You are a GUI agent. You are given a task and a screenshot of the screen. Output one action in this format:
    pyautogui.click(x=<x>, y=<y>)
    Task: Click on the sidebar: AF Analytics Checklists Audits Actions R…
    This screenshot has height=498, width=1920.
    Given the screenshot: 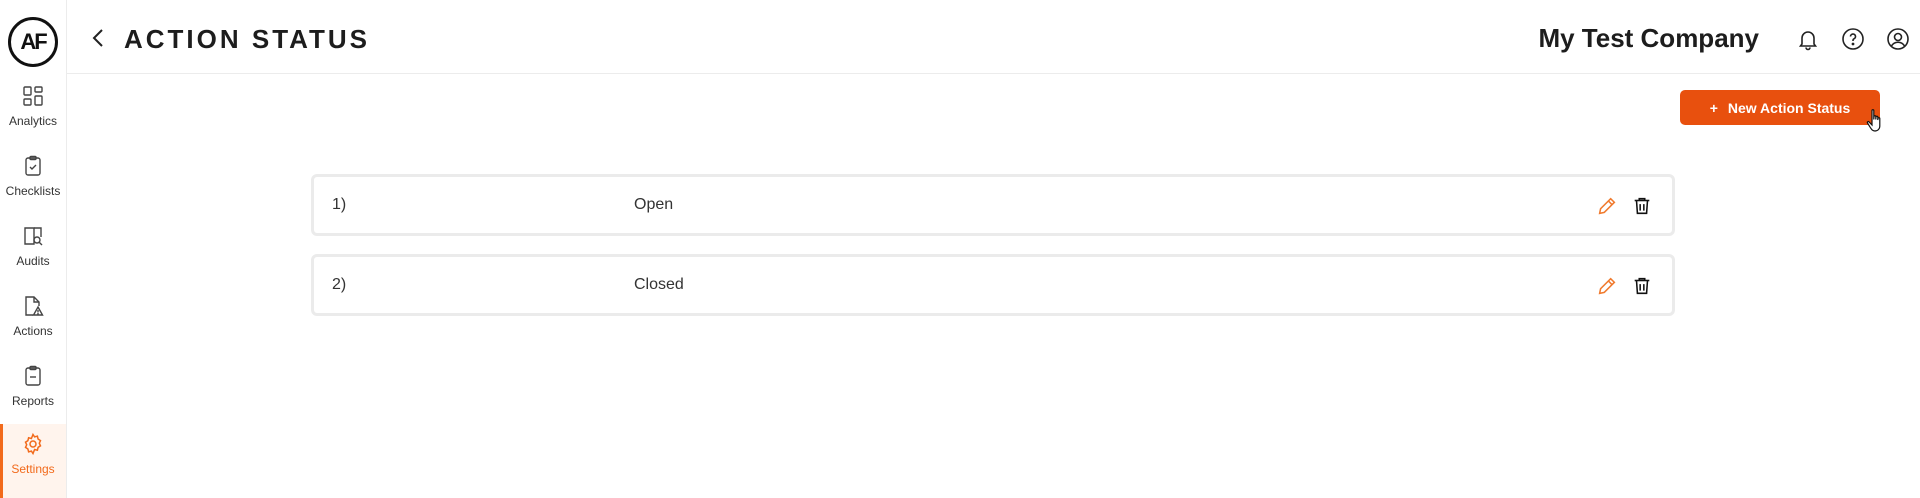 What is the action you would take?
    pyautogui.click(x=33, y=249)
    